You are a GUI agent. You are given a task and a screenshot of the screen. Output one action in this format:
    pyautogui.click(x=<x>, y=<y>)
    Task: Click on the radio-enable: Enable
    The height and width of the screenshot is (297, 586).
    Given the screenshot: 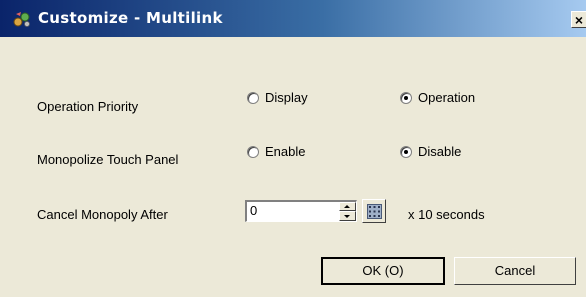 What is the action you would take?
    pyautogui.click(x=276, y=151)
    